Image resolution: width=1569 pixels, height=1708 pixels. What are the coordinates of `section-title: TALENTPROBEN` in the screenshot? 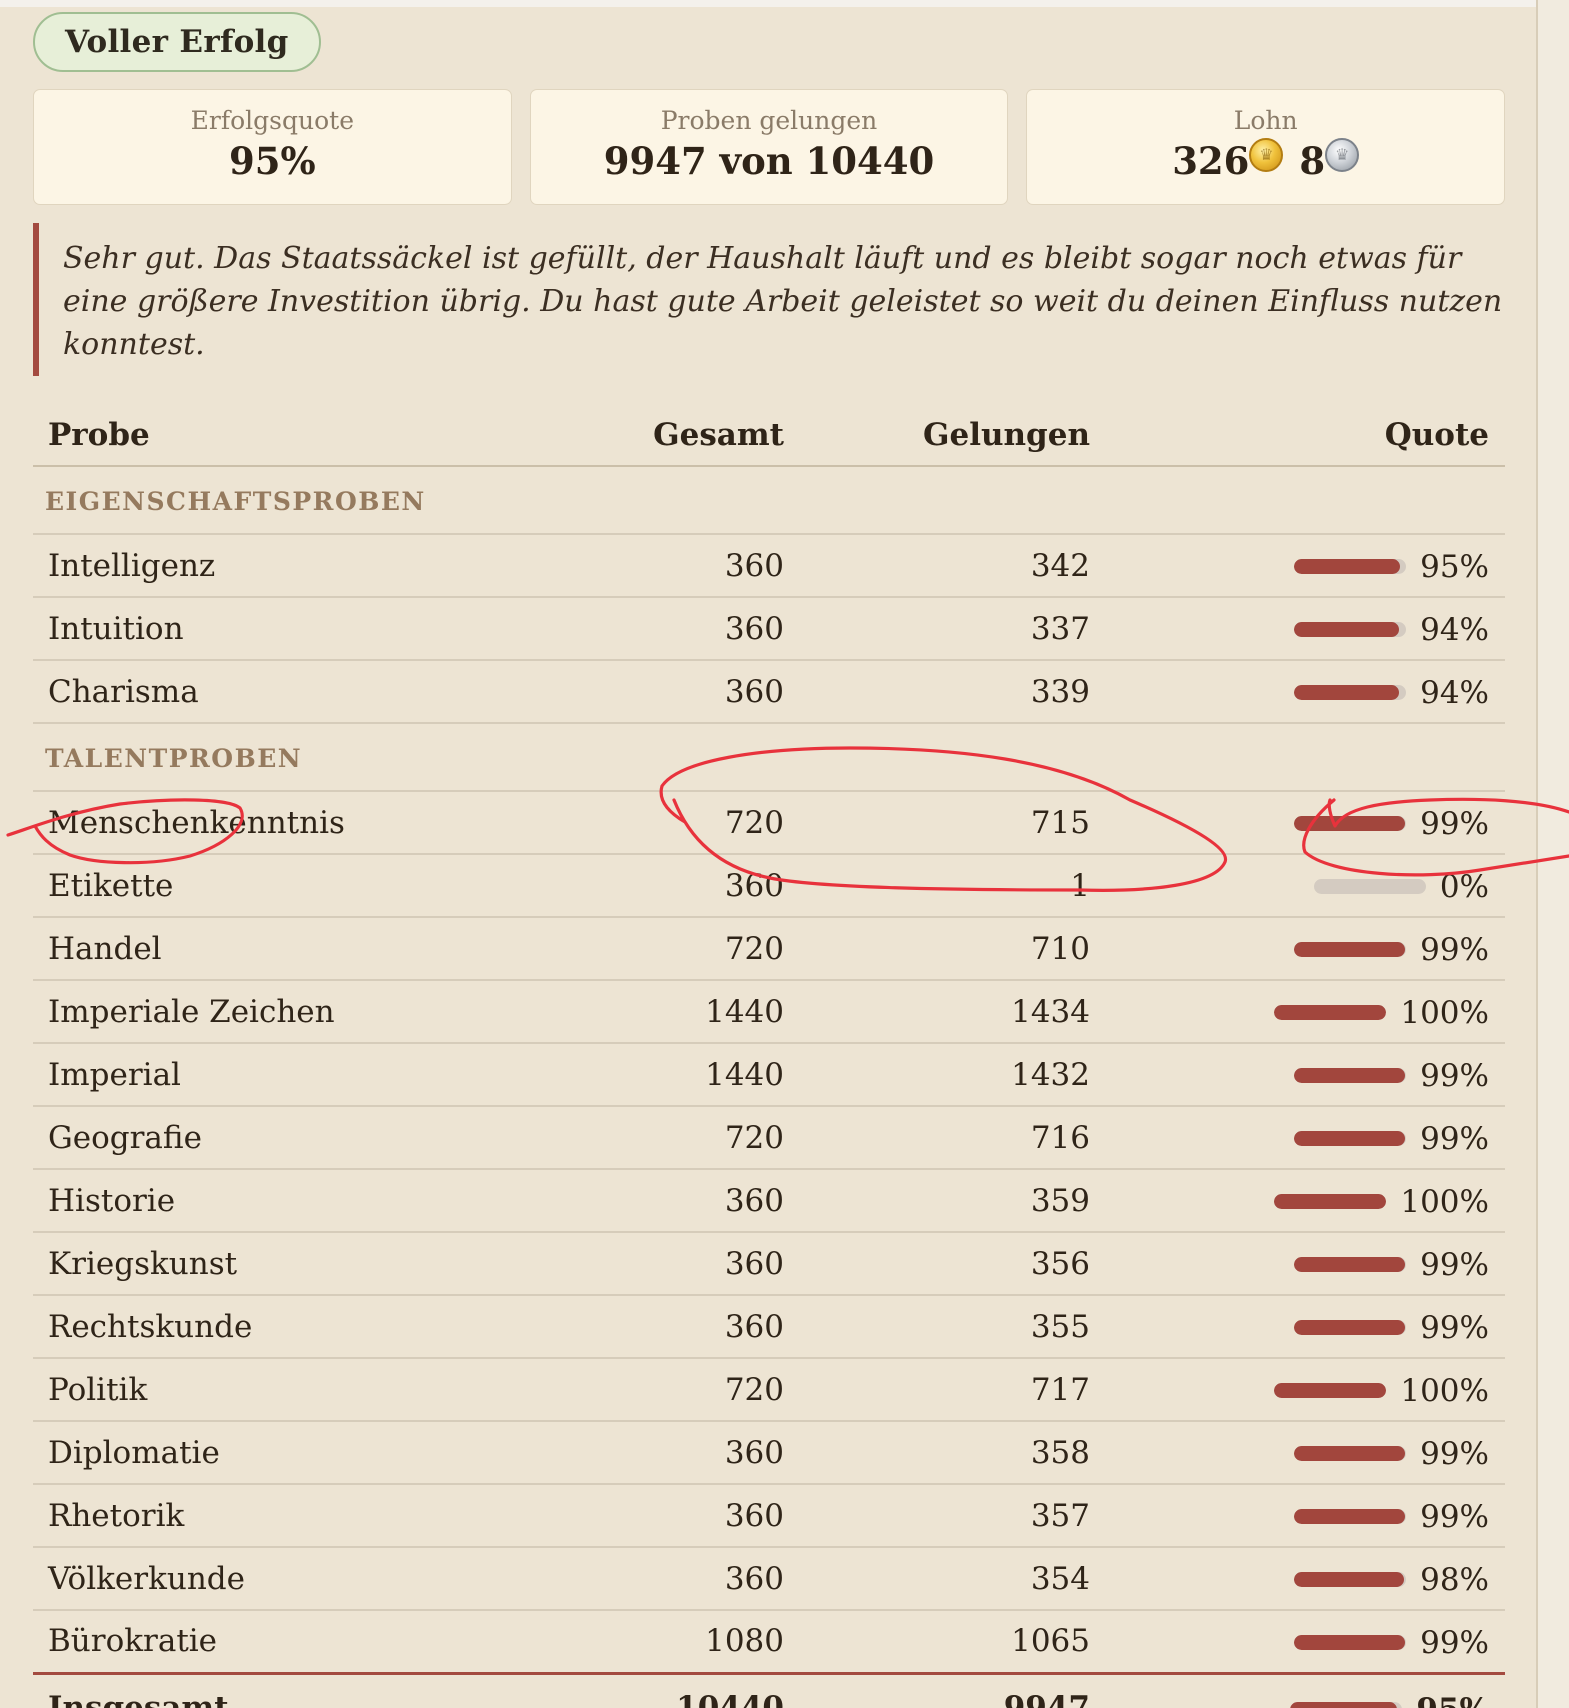 It's located at (769, 757).